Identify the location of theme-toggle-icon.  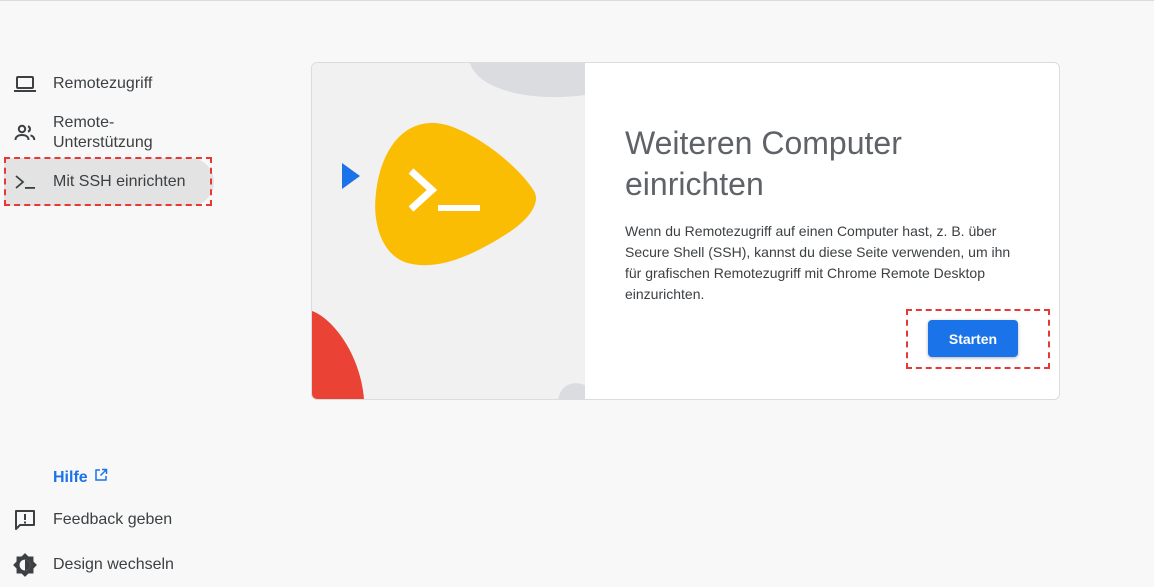
(25, 565).